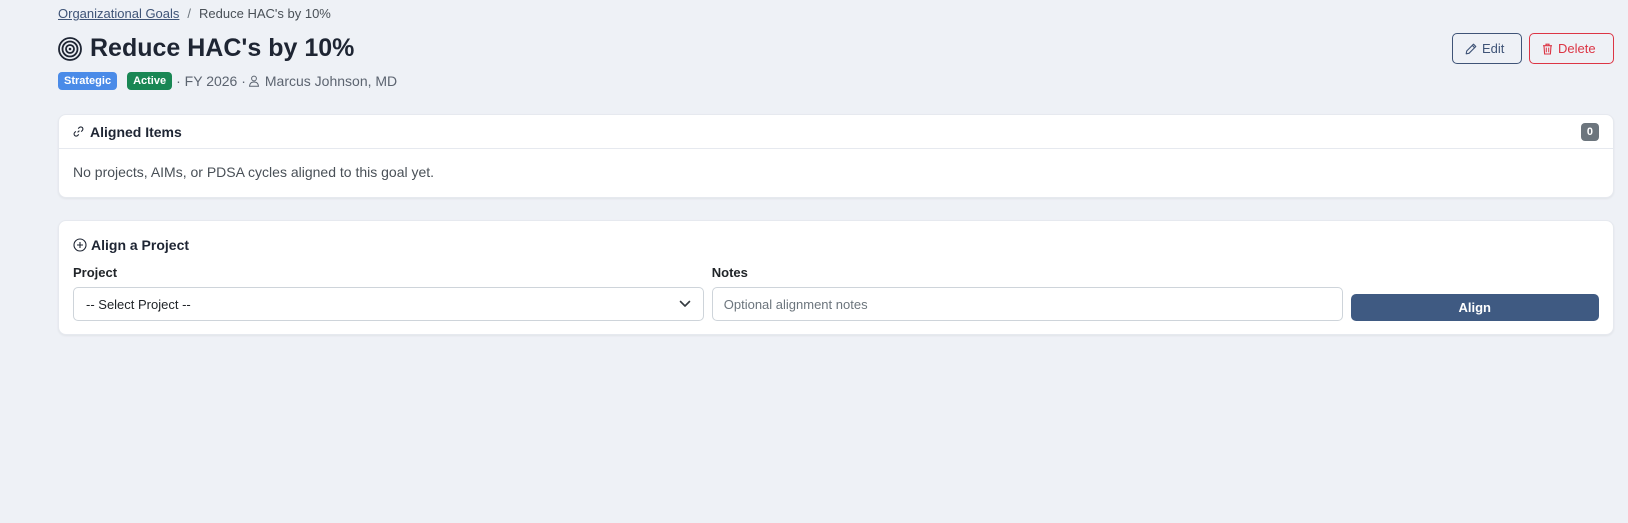 The height and width of the screenshot is (523, 1628). Describe the element at coordinates (1493, 48) in the screenshot. I see `edit-button-label: Edit` at that location.